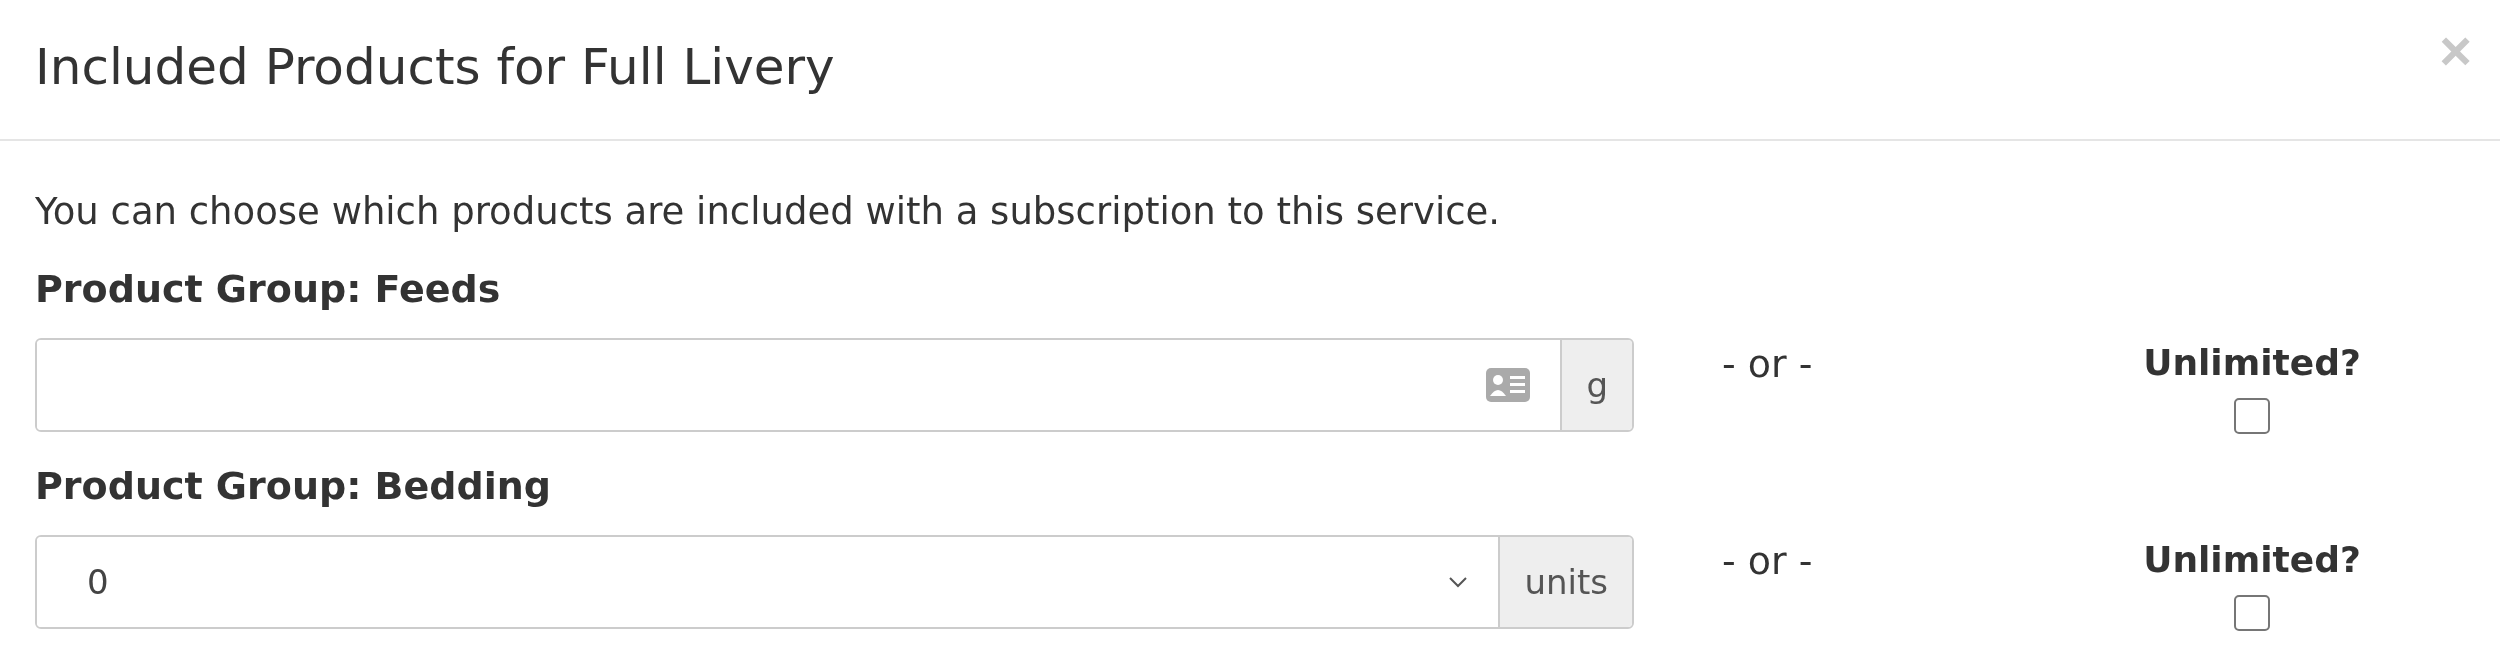 The width and height of the screenshot is (2500, 654). What do you see at coordinates (834, 385) in the screenshot?
I see `input-field: g` at bounding box center [834, 385].